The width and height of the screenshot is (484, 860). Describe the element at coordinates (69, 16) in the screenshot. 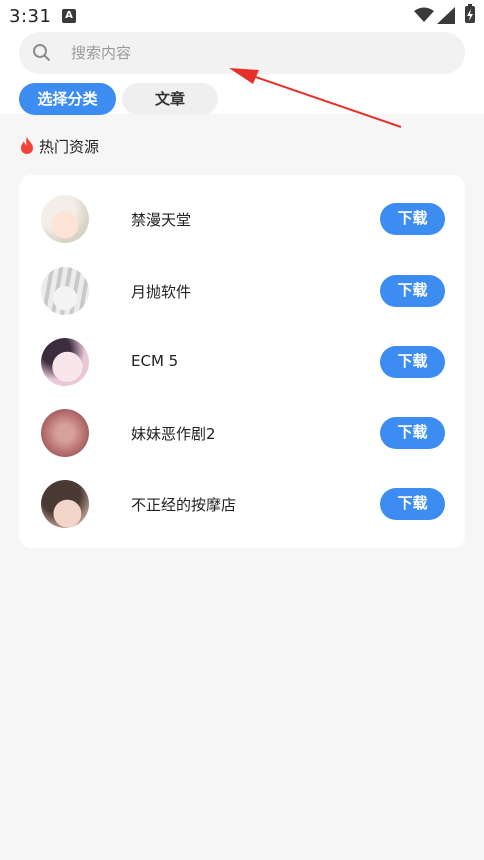

I see `a-letter-icon: A` at that location.